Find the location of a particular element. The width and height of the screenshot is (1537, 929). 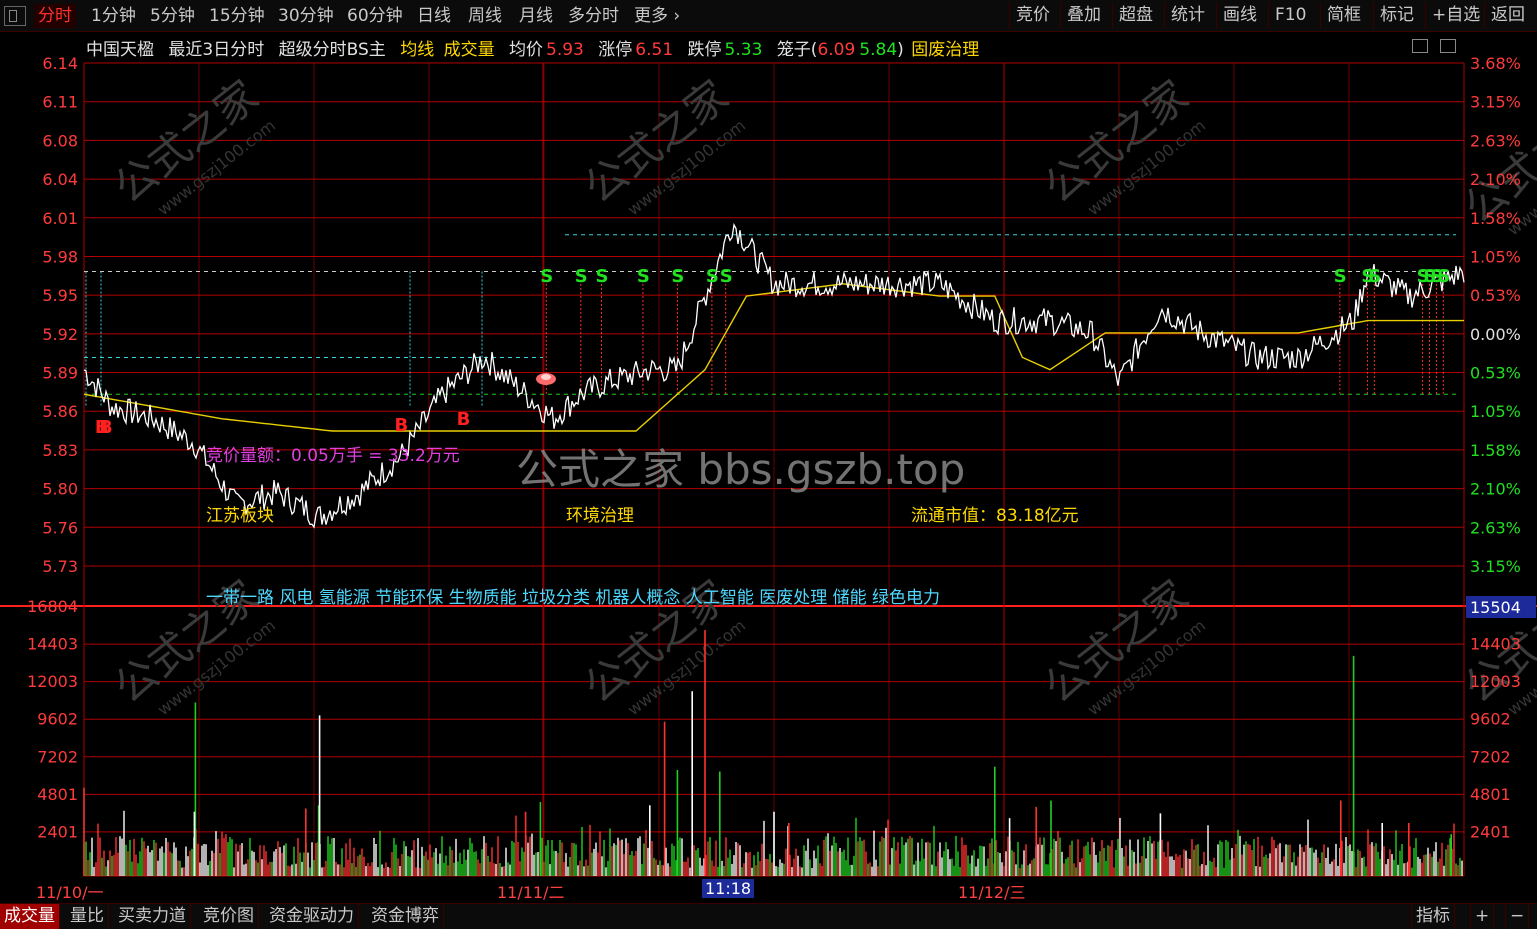

price-tick-left: 6.01 is located at coordinates (60, 218).